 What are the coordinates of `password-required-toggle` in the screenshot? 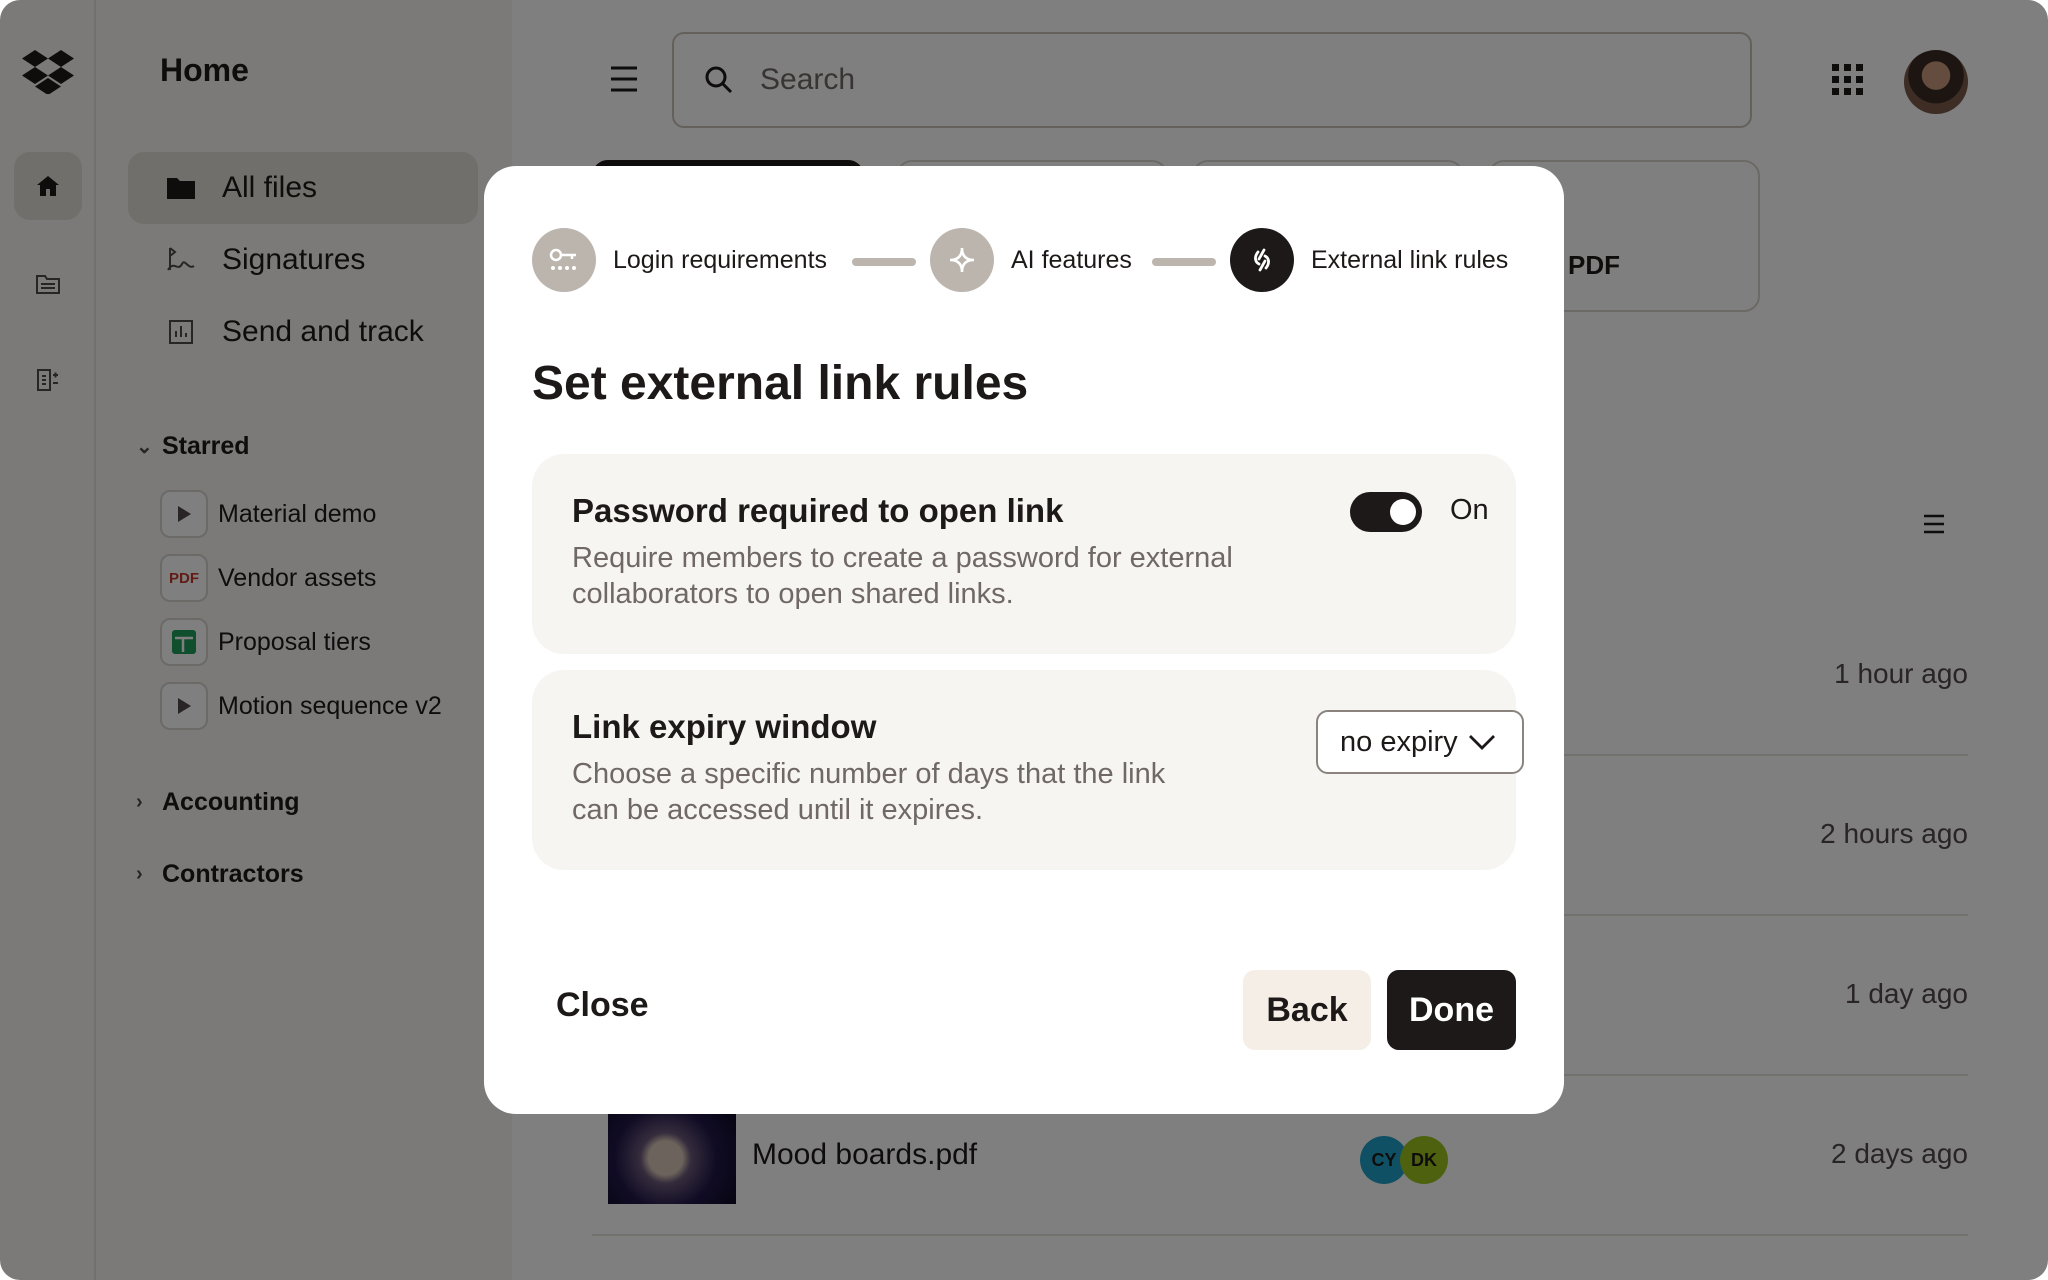 It's located at (1386, 512).